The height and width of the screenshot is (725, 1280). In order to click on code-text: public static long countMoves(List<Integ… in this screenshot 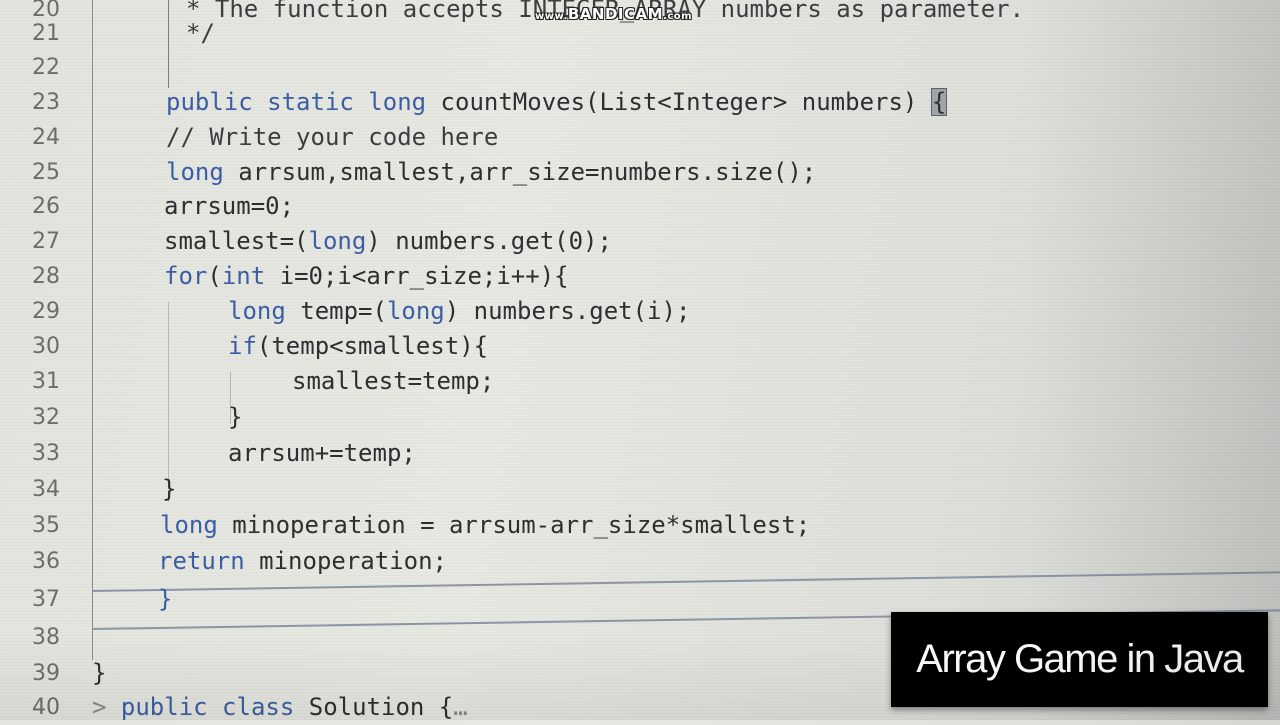, I will do `click(557, 102)`.